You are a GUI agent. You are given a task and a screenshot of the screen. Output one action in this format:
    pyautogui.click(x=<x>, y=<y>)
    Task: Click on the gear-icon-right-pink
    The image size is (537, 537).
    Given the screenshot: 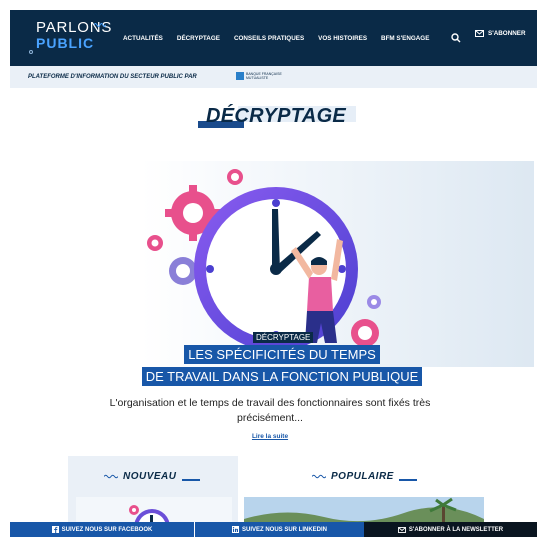 What is the action you would take?
    pyautogui.click(x=365, y=333)
    